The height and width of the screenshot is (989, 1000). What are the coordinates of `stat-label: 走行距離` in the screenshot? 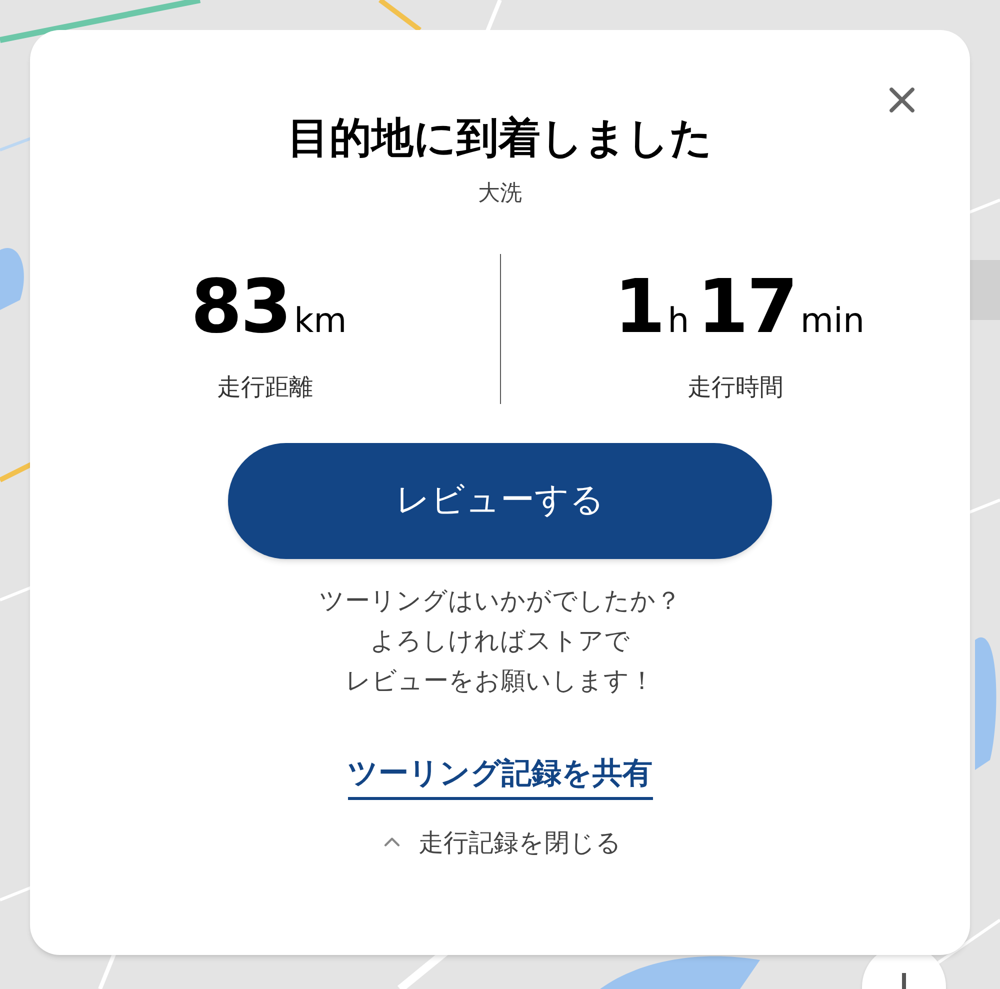 It's located at (264, 387).